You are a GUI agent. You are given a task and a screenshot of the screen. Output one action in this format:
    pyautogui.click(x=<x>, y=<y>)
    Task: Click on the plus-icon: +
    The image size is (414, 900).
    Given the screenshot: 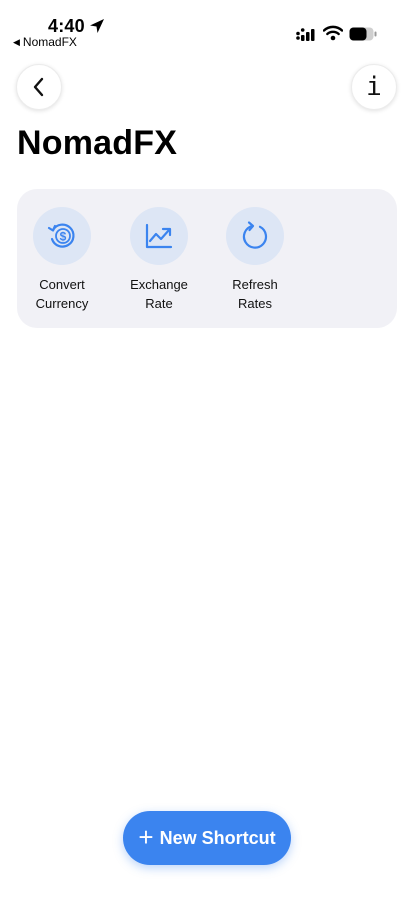 What is the action you would take?
    pyautogui.click(x=146, y=837)
    